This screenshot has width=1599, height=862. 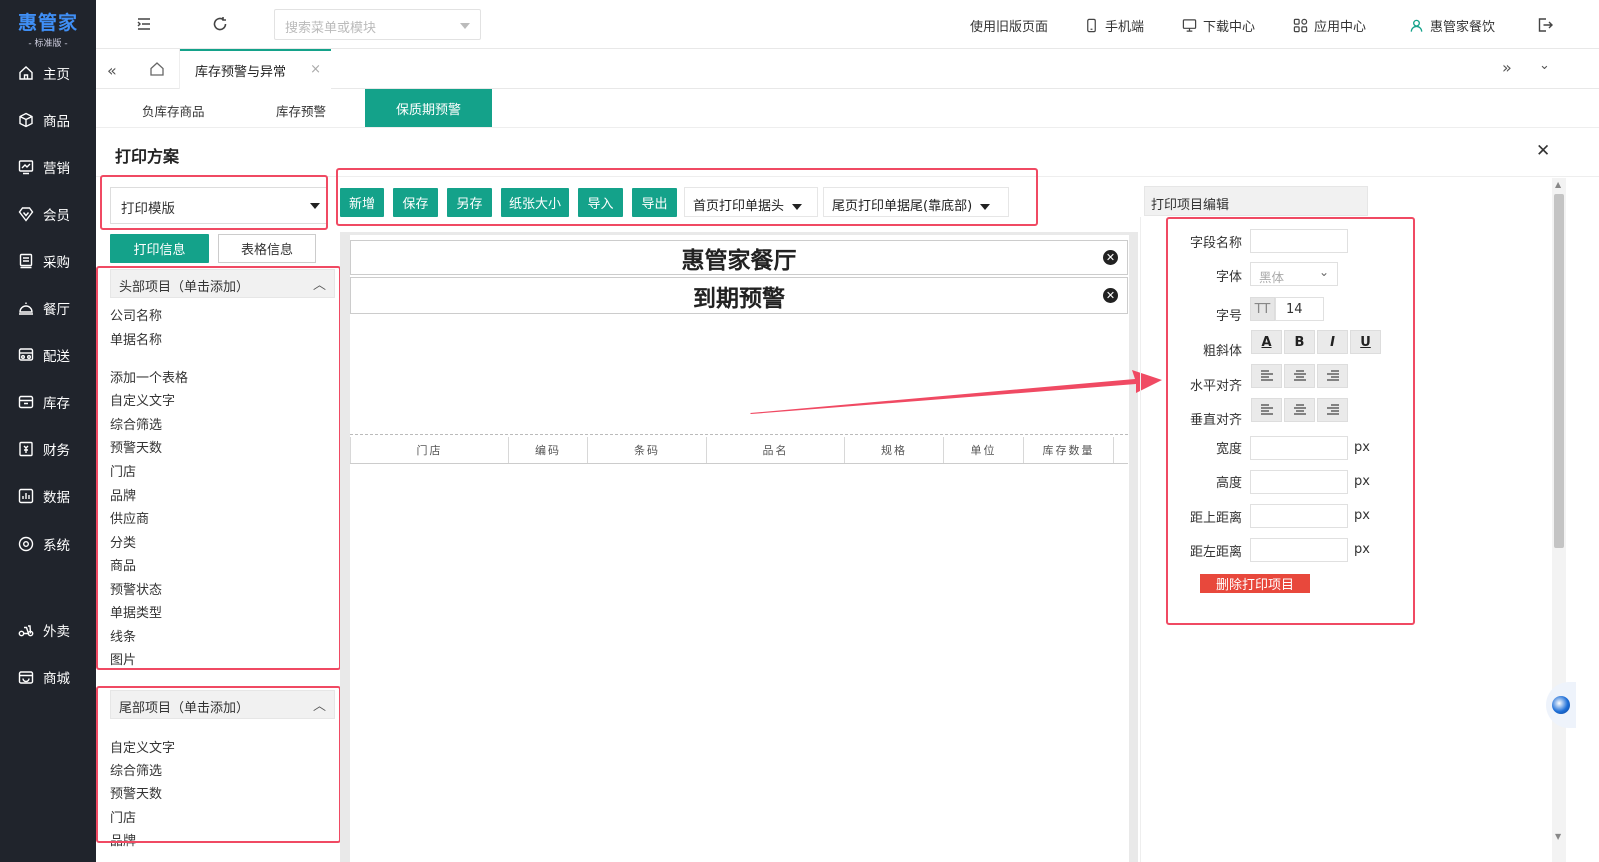 I want to click on list-item: 分类, so click(x=123, y=541).